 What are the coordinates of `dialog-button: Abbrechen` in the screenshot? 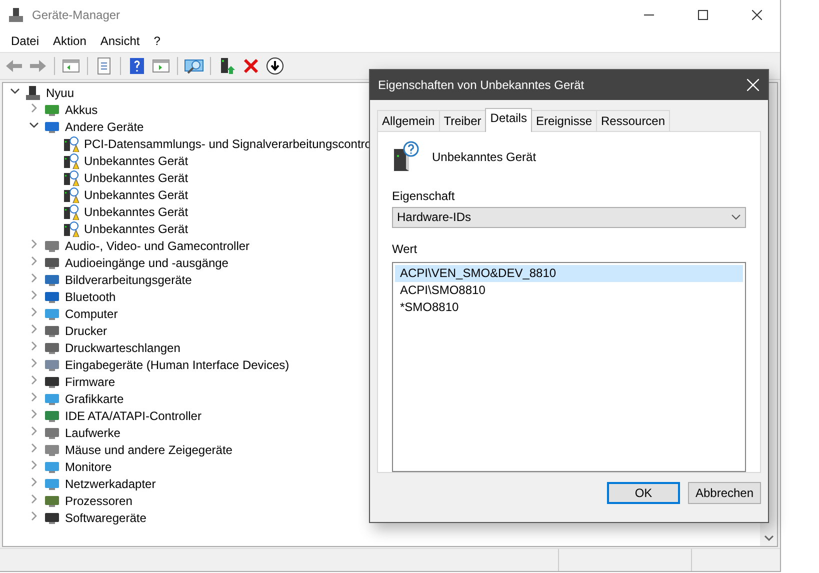 It's located at (724, 493).